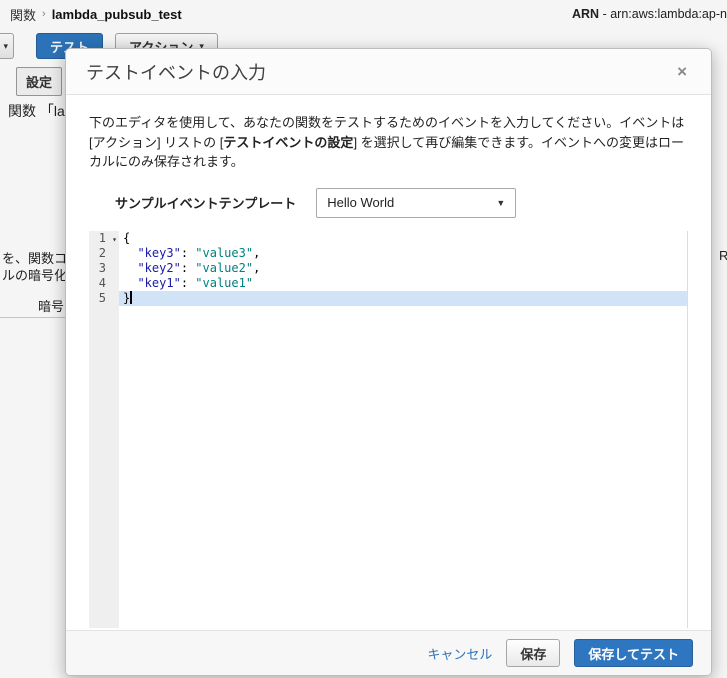 Image resolution: width=727 pixels, height=678 pixels. Describe the element at coordinates (361, 202) in the screenshot. I see `template-selected-value: Hello World` at that location.